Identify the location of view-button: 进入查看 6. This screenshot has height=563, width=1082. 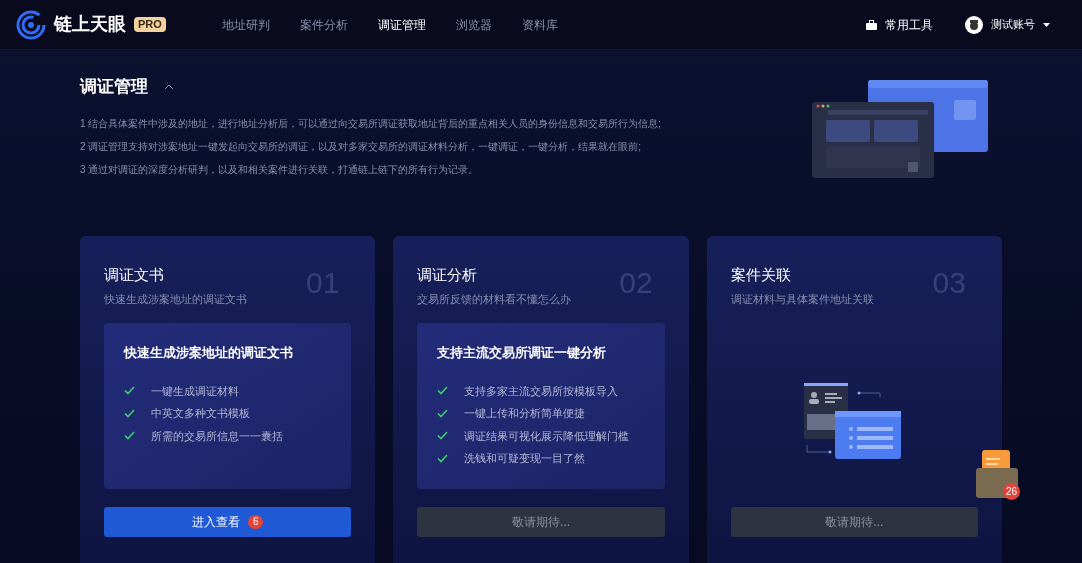
(228, 522).